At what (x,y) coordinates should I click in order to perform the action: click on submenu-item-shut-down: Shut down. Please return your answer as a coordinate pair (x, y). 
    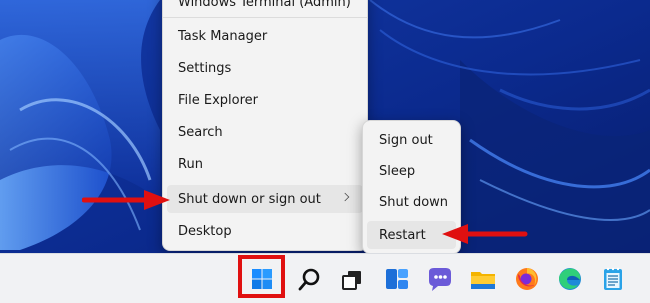
    Looking at the image, I should click on (411, 202).